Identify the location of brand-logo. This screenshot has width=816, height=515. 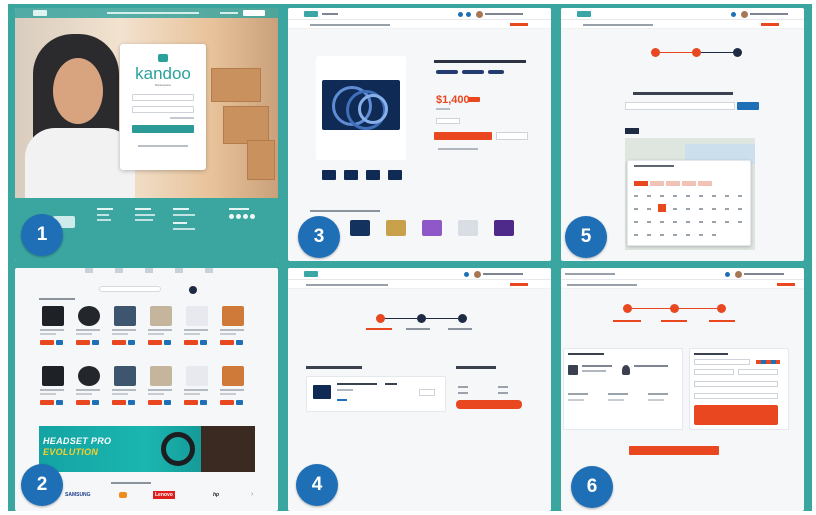
(123, 495).